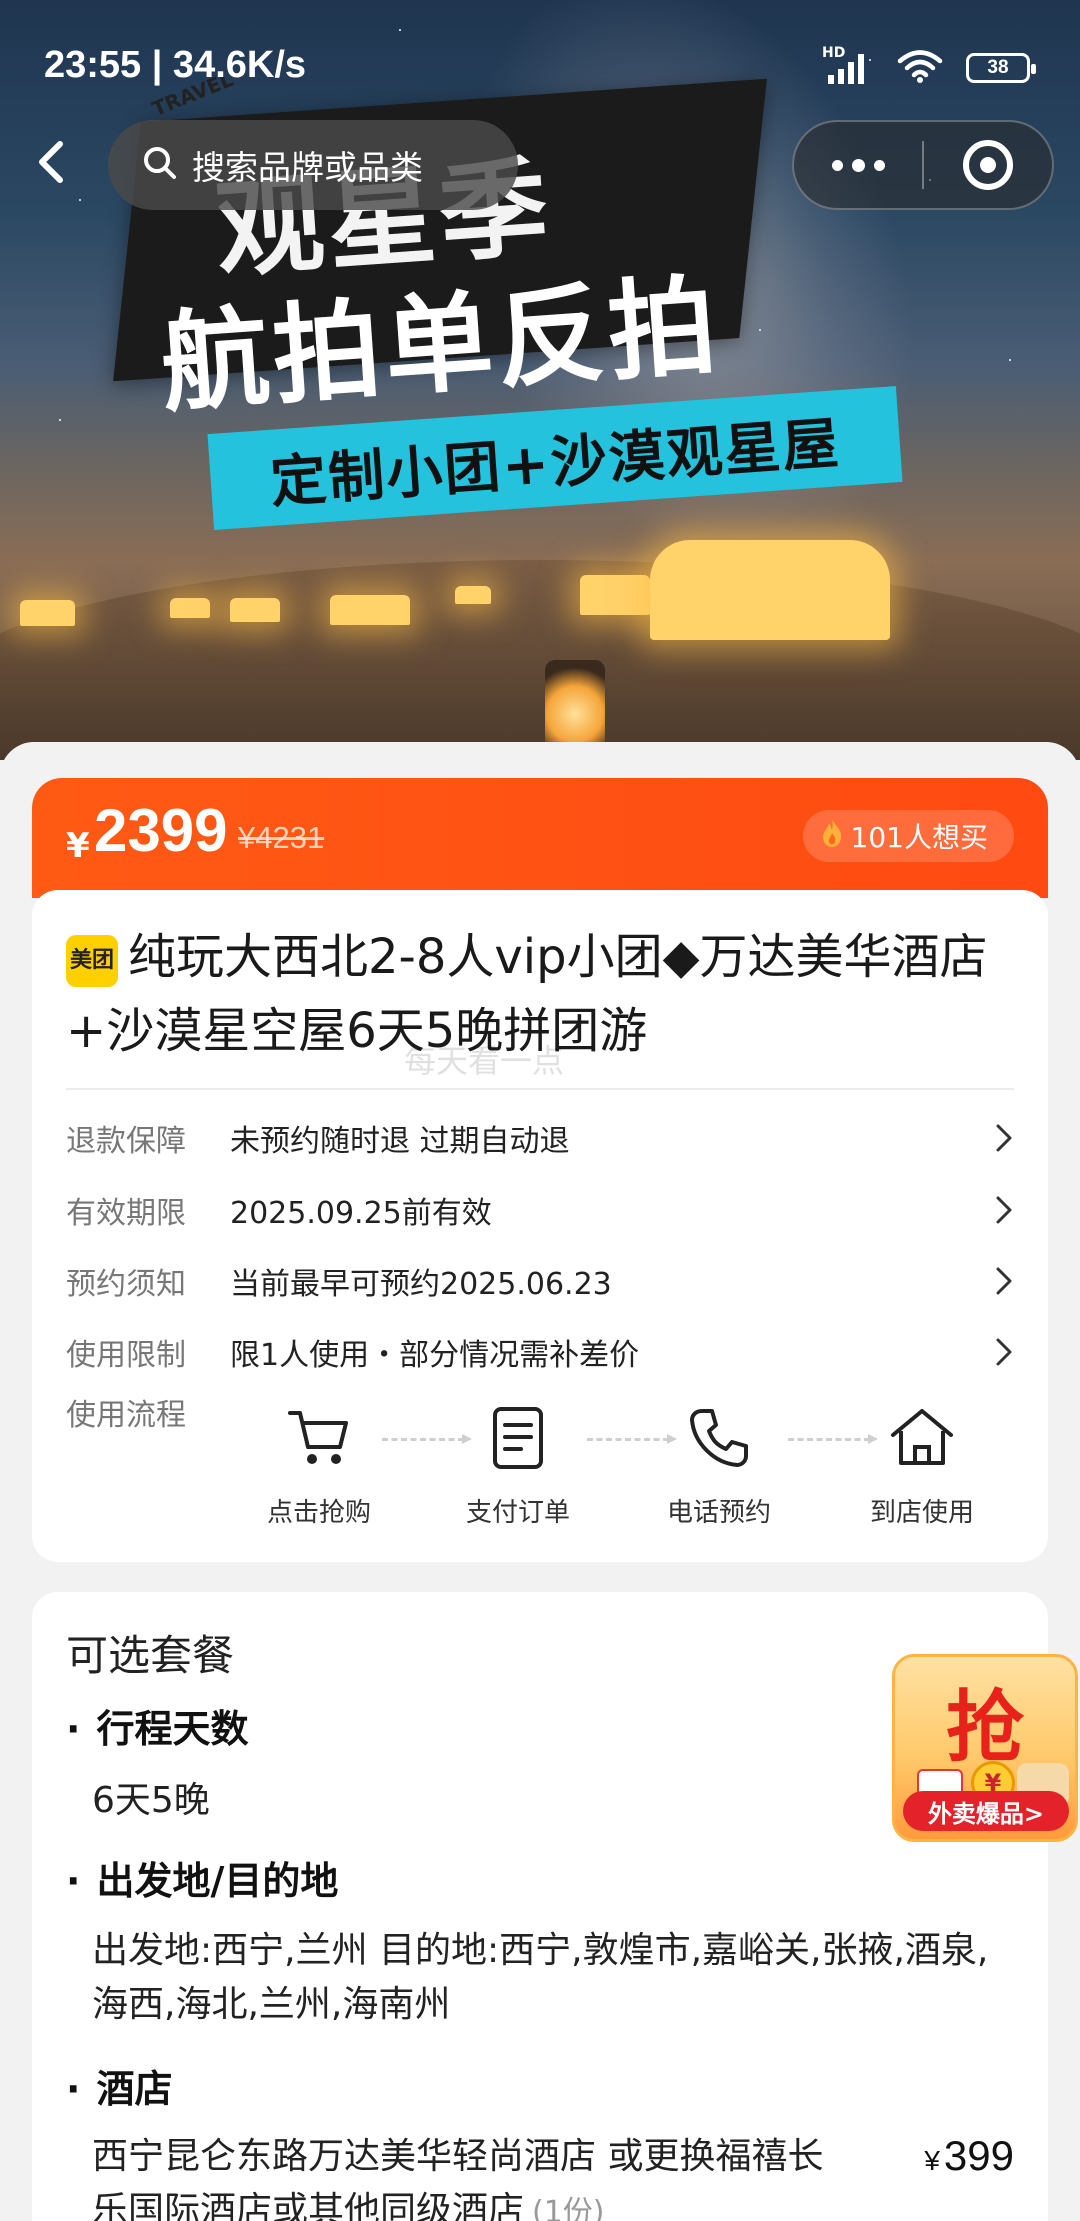  What do you see at coordinates (921, 1513) in the screenshot?
I see `flow-step-label: 到店使用` at bounding box center [921, 1513].